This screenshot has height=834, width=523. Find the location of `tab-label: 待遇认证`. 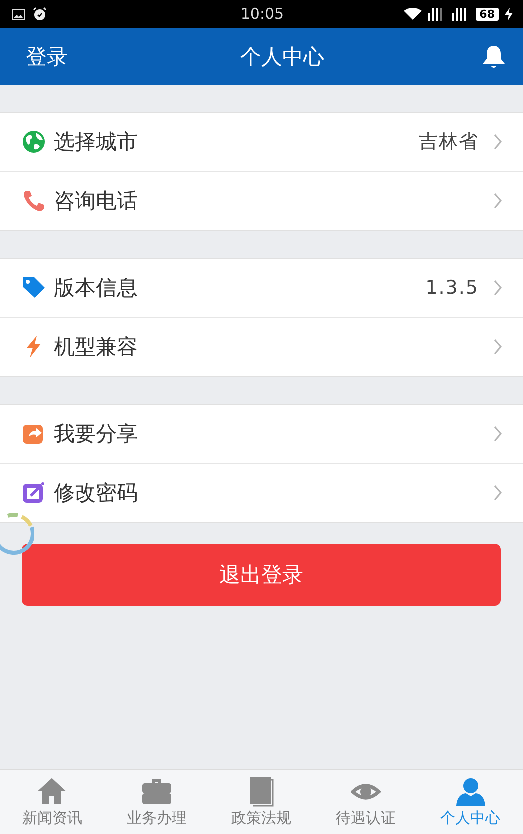

tab-label: 待遇认证 is located at coordinates (366, 818).